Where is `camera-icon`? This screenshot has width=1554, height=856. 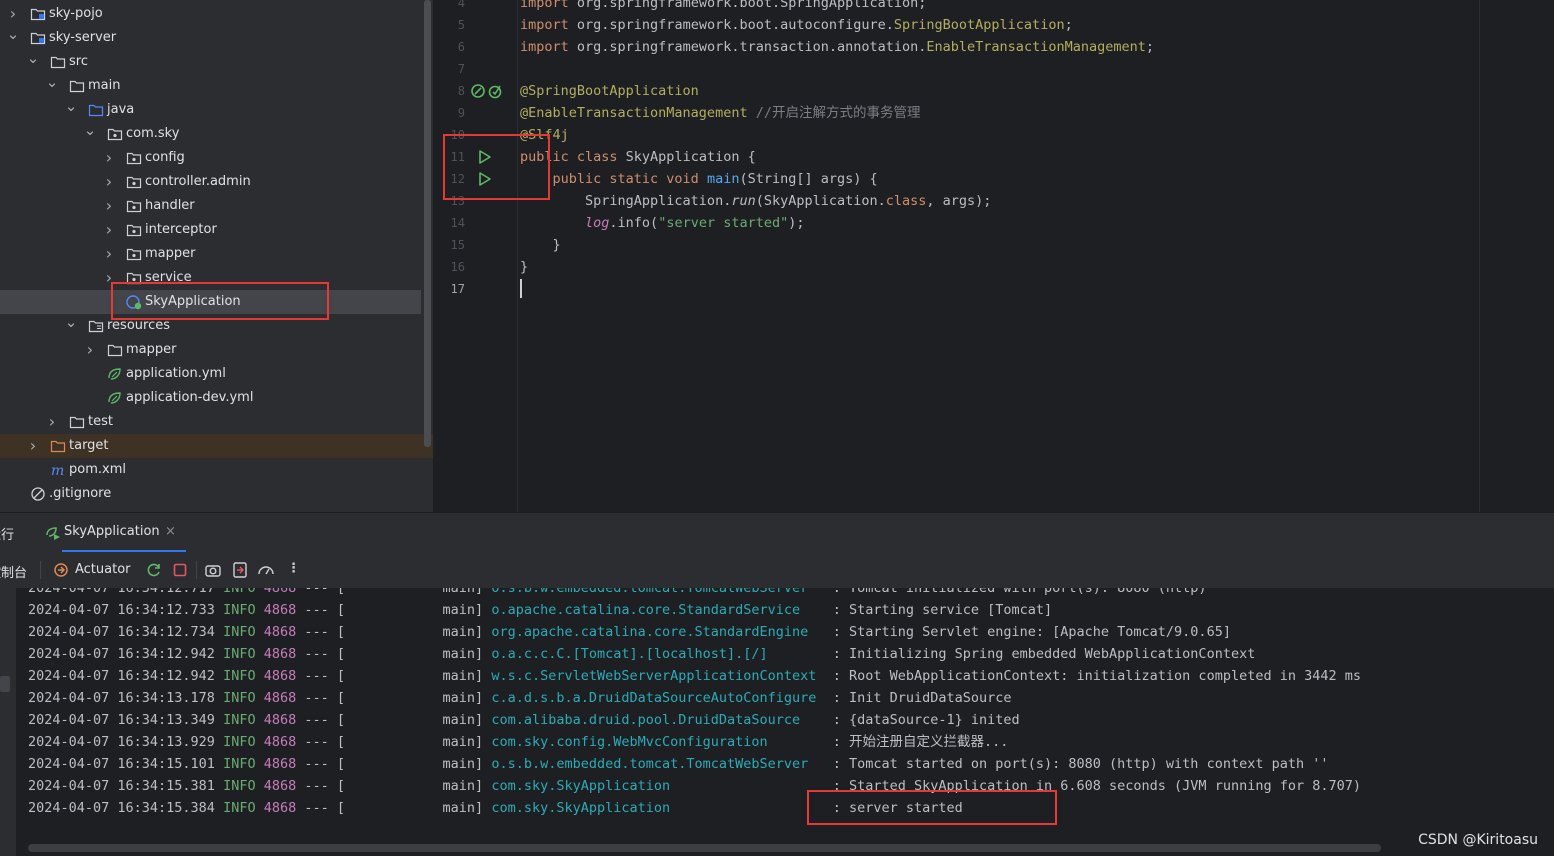 camera-icon is located at coordinates (213, 570).